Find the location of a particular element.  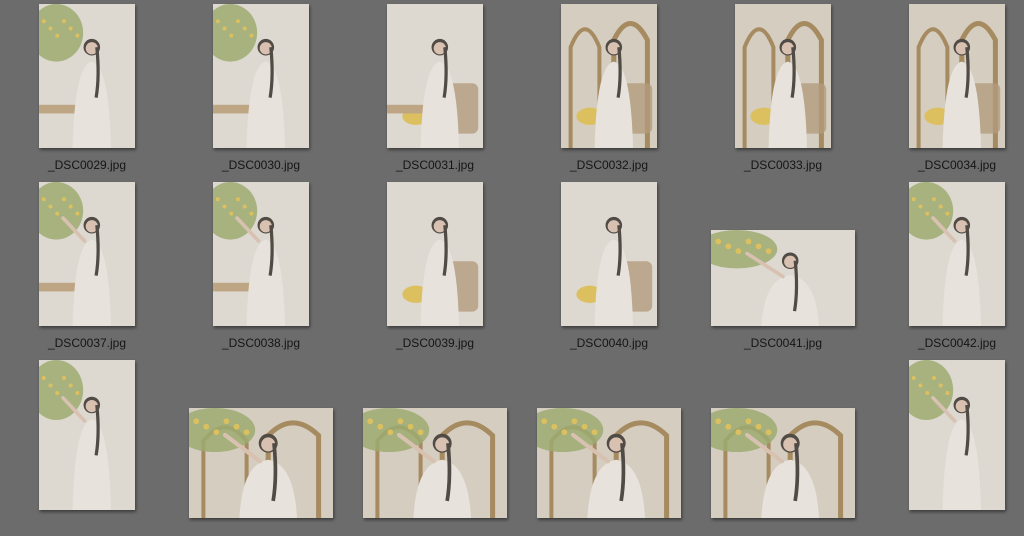

file-name-label: _DSC0041.jpg is located at coordinates (783, 343).